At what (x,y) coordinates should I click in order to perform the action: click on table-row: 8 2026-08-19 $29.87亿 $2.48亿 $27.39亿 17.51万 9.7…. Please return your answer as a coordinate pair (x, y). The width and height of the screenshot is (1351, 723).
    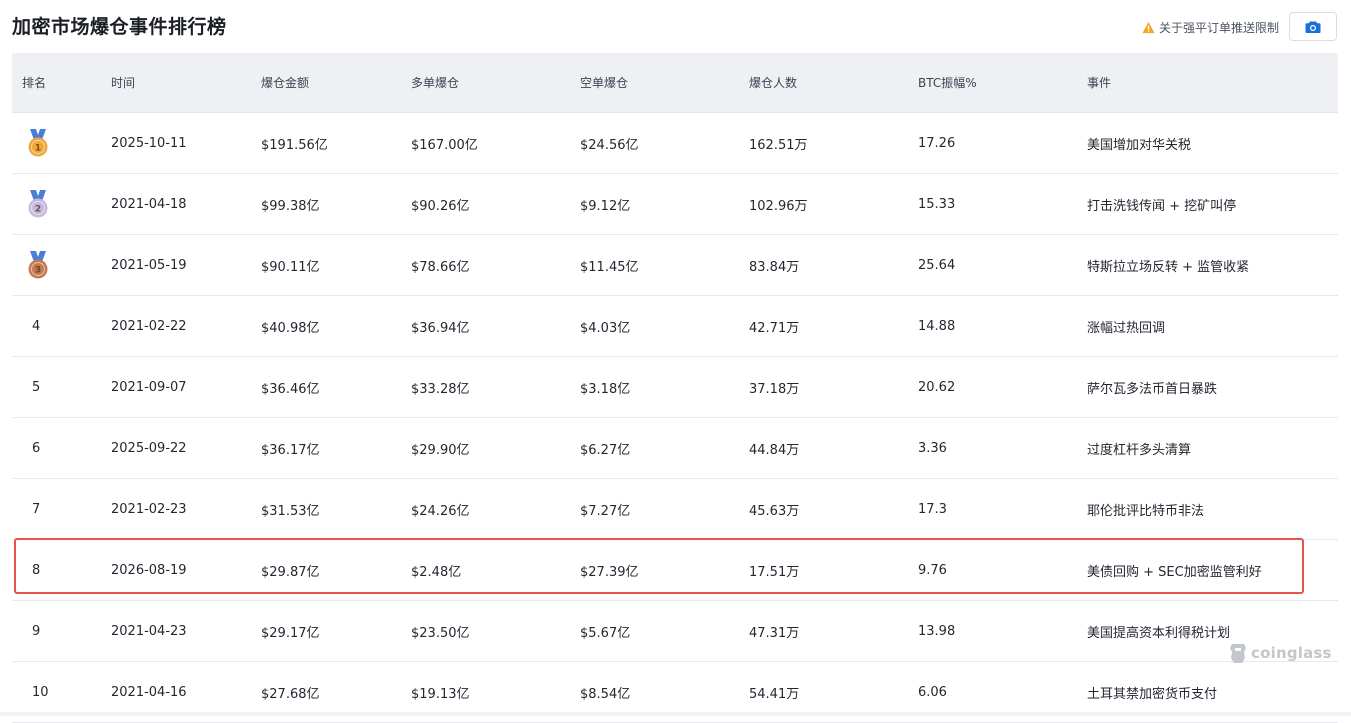
    Looking at the image, I should click on (675, 570).